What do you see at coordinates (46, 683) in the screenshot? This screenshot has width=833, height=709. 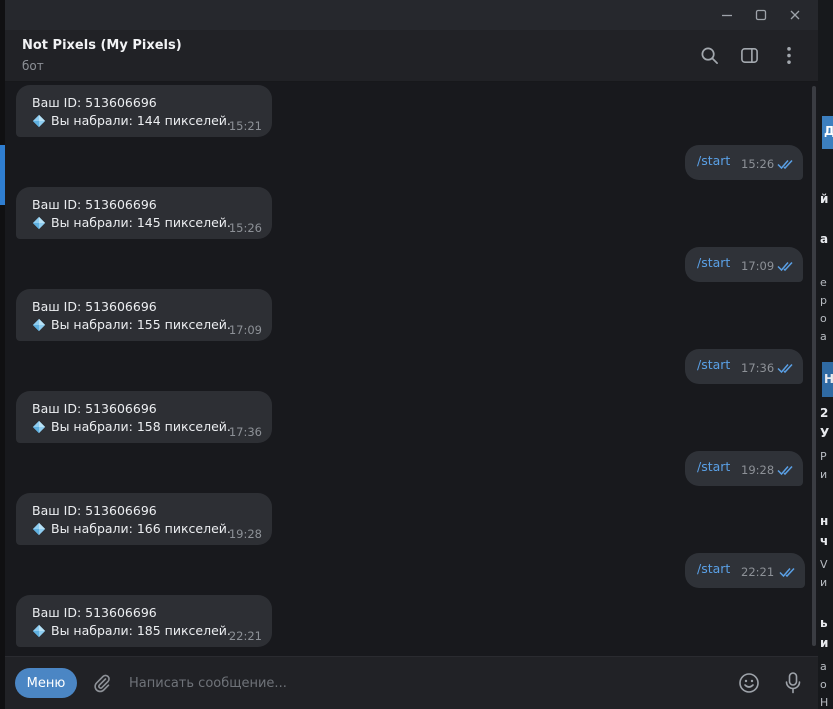 I see `bot-menu-button: Меню` at bounding box center [46, 683].